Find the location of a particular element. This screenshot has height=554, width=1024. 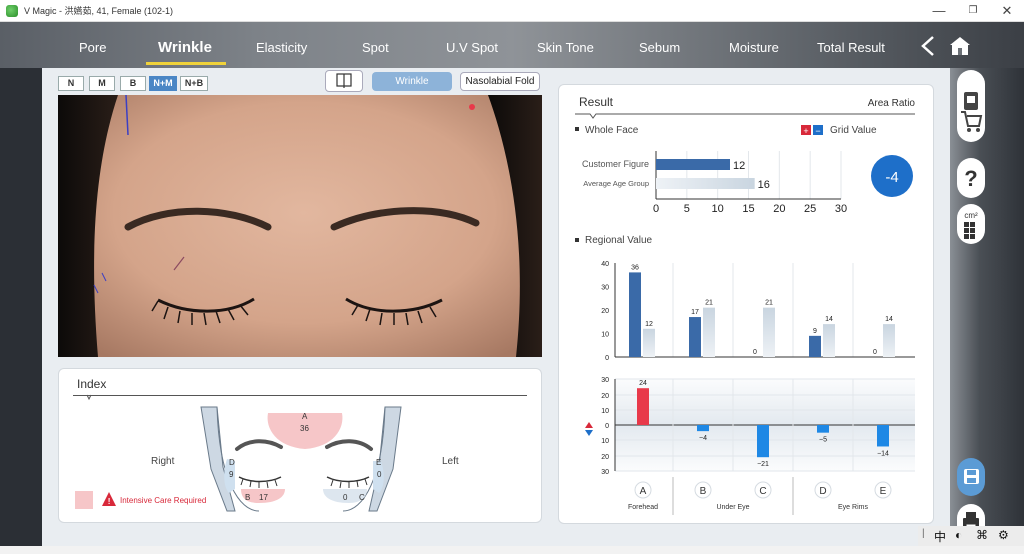

ime-mode-icon: ⌘ is located at coordinates (982, 535).